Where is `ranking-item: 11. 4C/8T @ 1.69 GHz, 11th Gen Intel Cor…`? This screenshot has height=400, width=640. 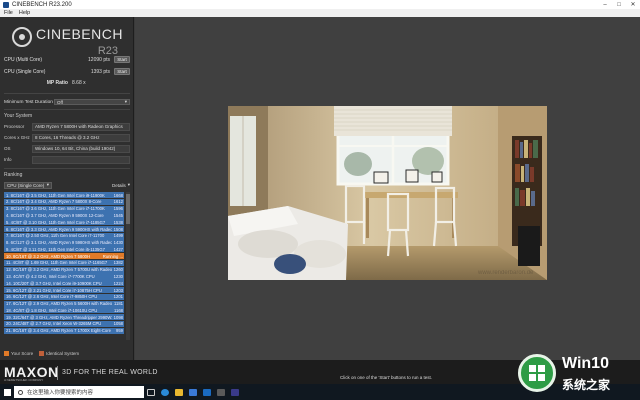
ranking-item: 11. 4C/8T @ 1.69 GHz, 11th Gen Intel Cor… is located at coordinates (64, 262).